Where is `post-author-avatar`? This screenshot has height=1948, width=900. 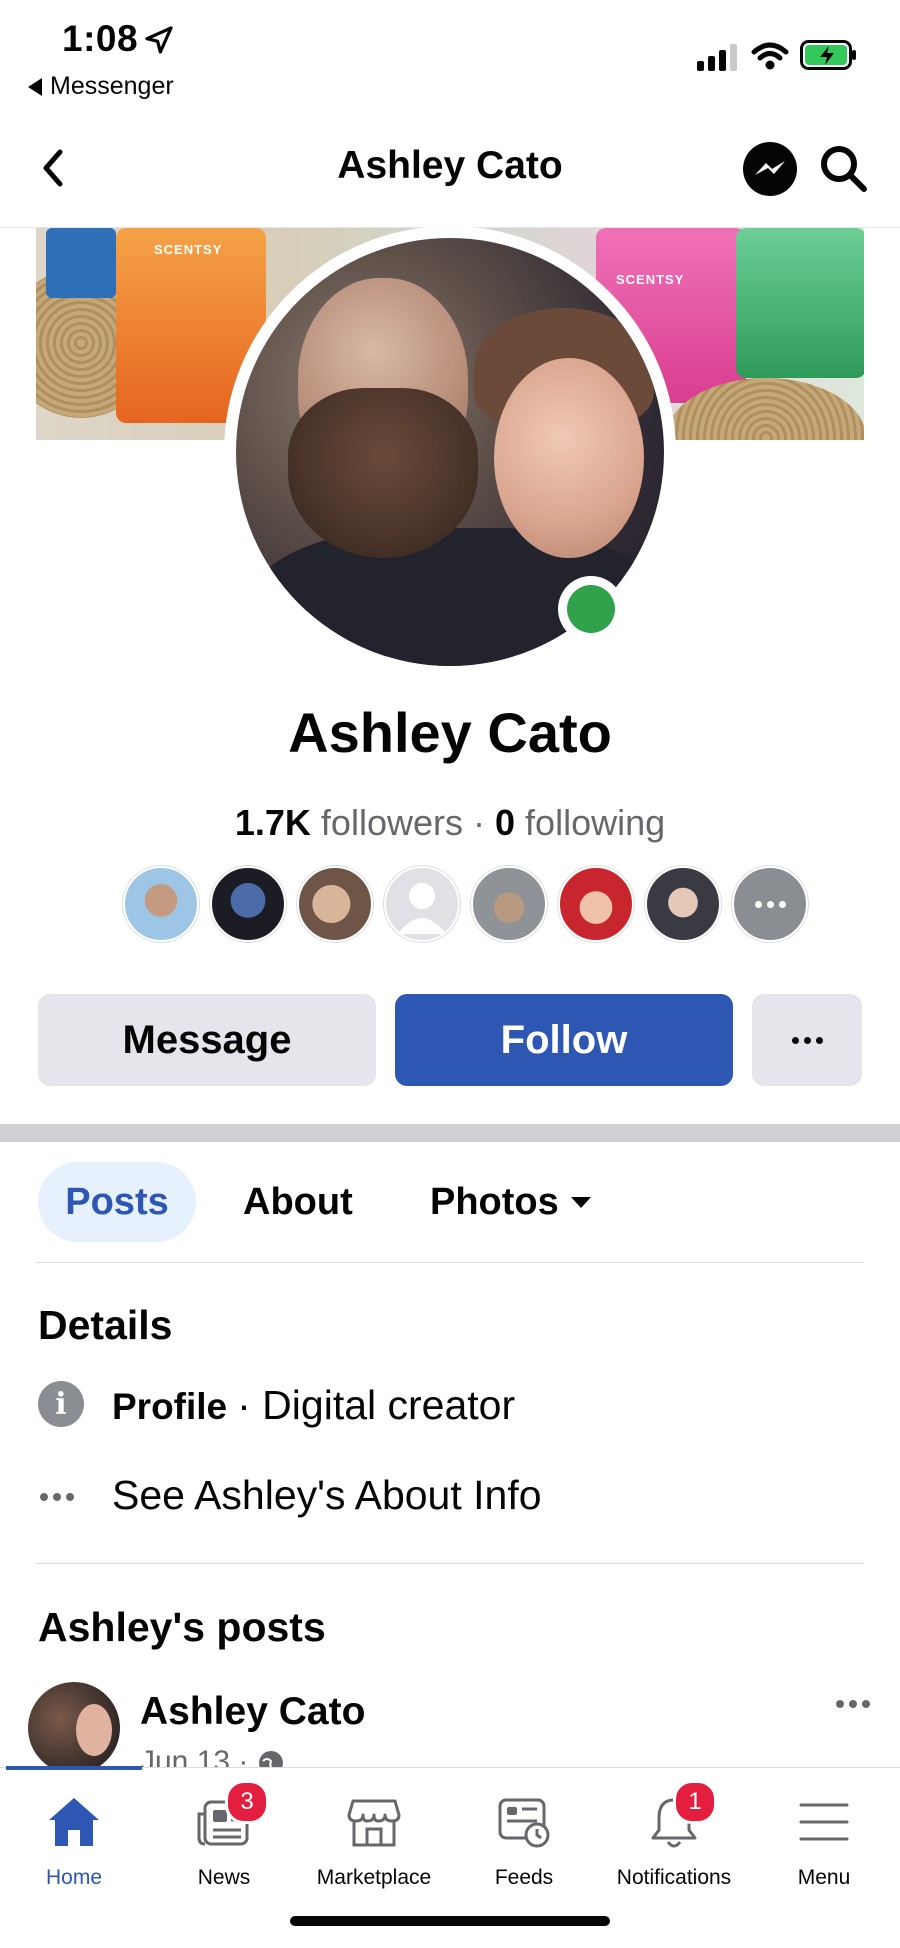 post-author-avatar is located at coordinates (74, 1728).